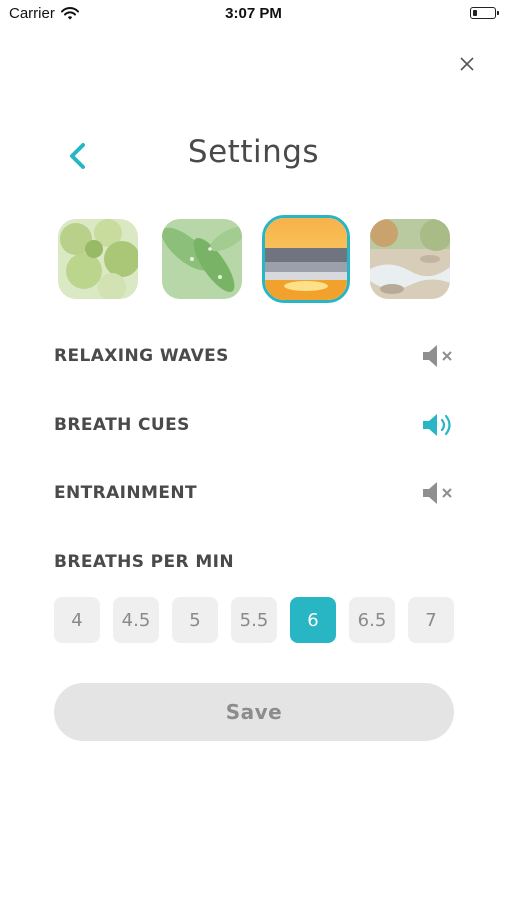 This screenshot has height=900, width=507. I want to click on scene-thumb-green-leaves, so click(98, 259).